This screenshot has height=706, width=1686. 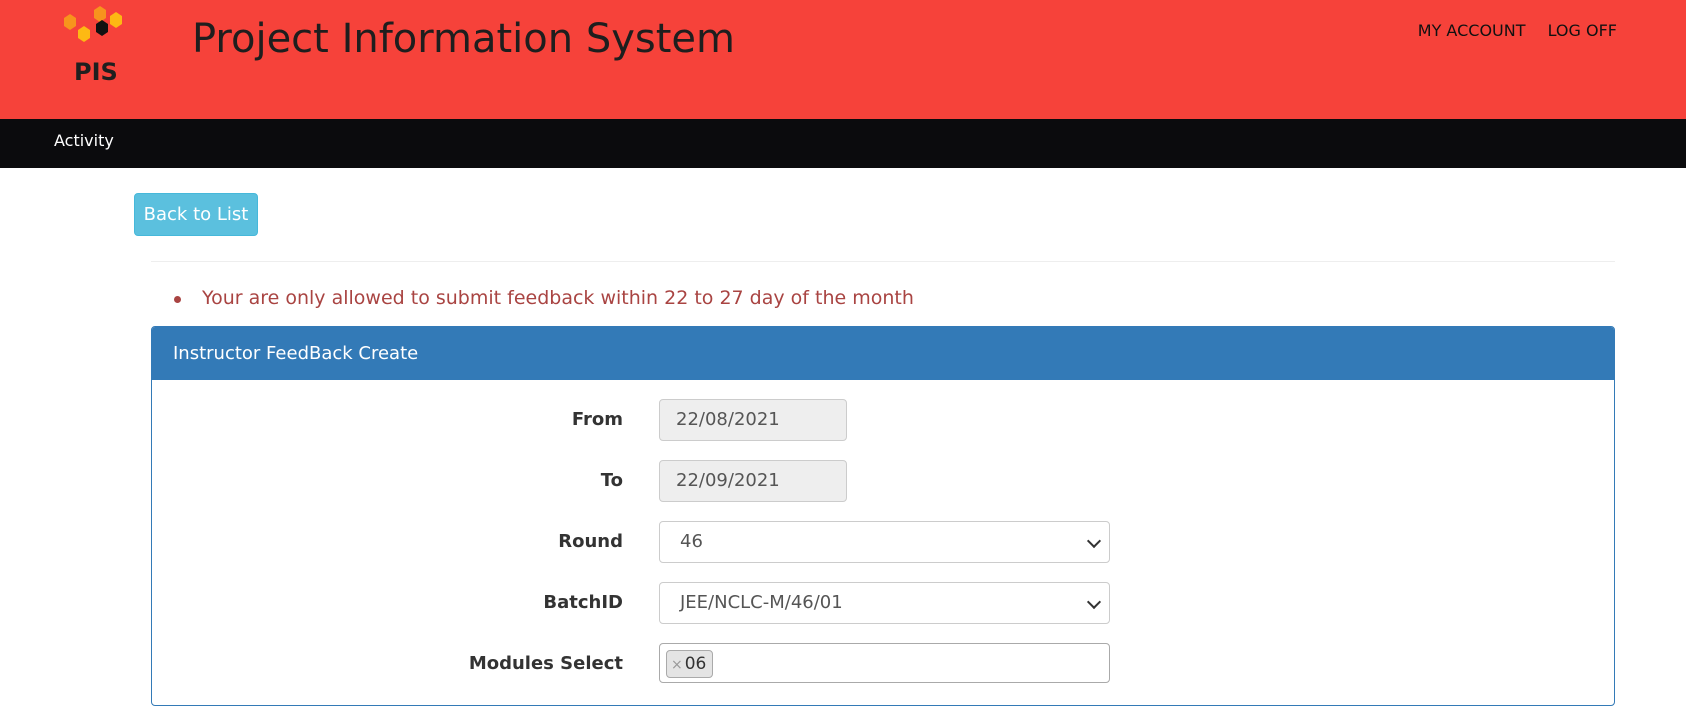 I want to click on my-account-link: MY ACCOUNT, so click(x=1472, y=30).